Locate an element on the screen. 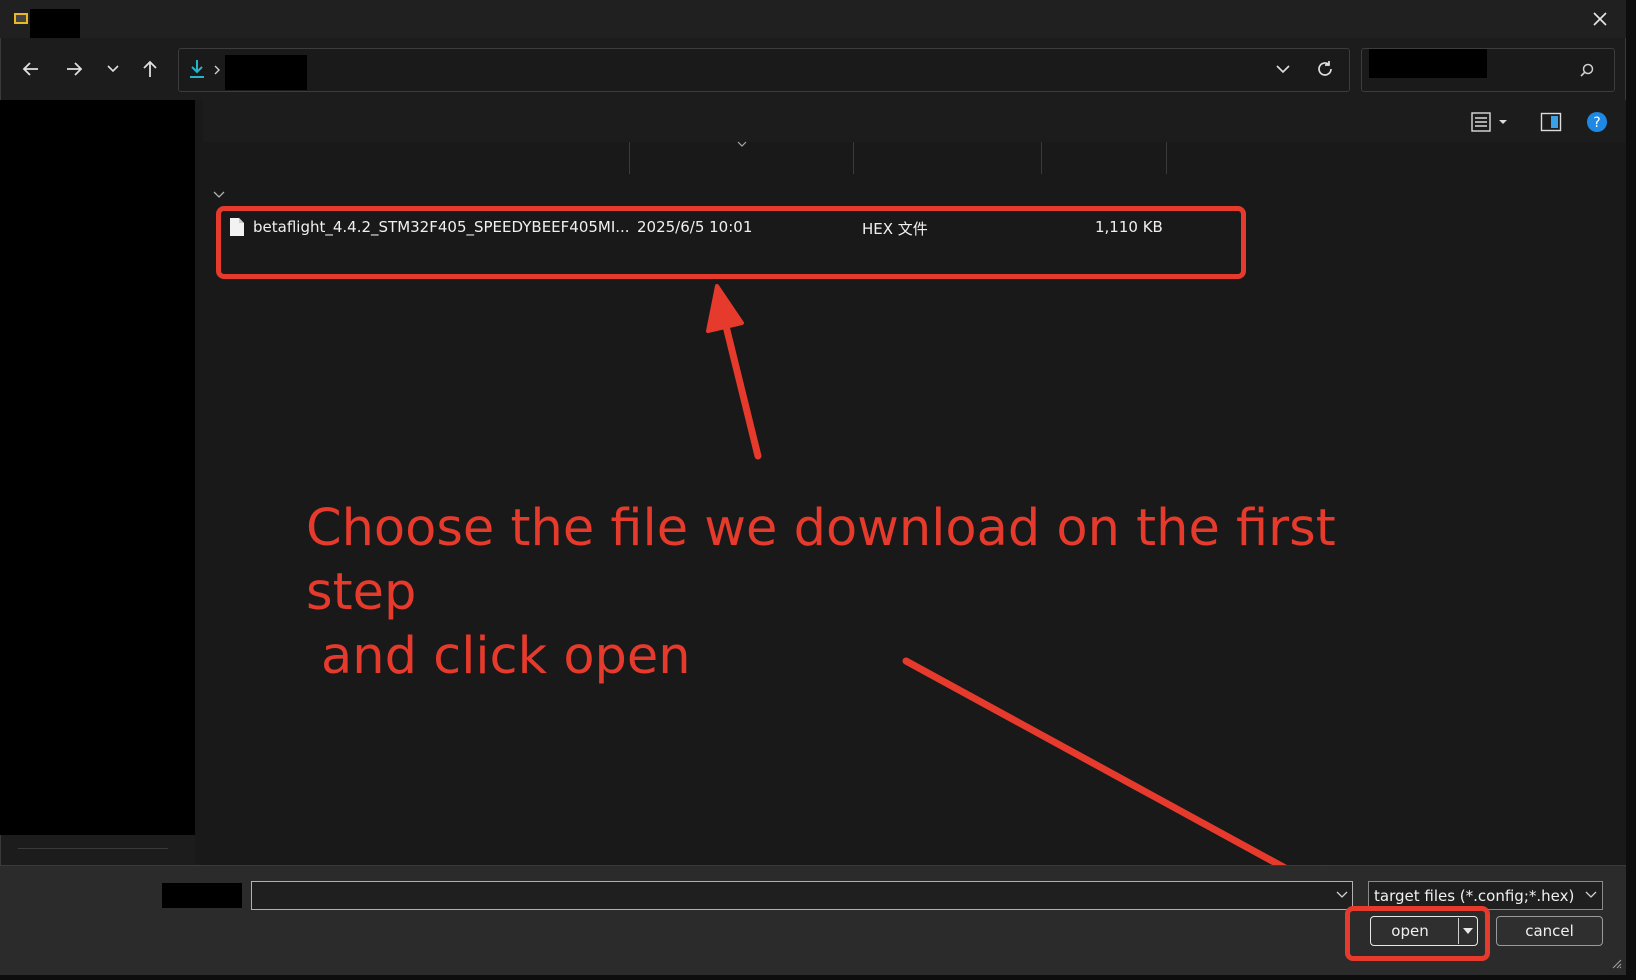 The height and width of the screenshot is (980, 1636). cancel-label: cancel is located at coordinates (1549, 931).